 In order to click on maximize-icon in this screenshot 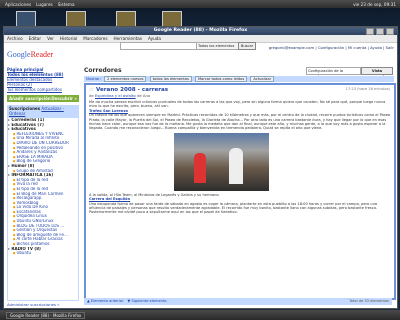, I will do `click(380, 31)`.